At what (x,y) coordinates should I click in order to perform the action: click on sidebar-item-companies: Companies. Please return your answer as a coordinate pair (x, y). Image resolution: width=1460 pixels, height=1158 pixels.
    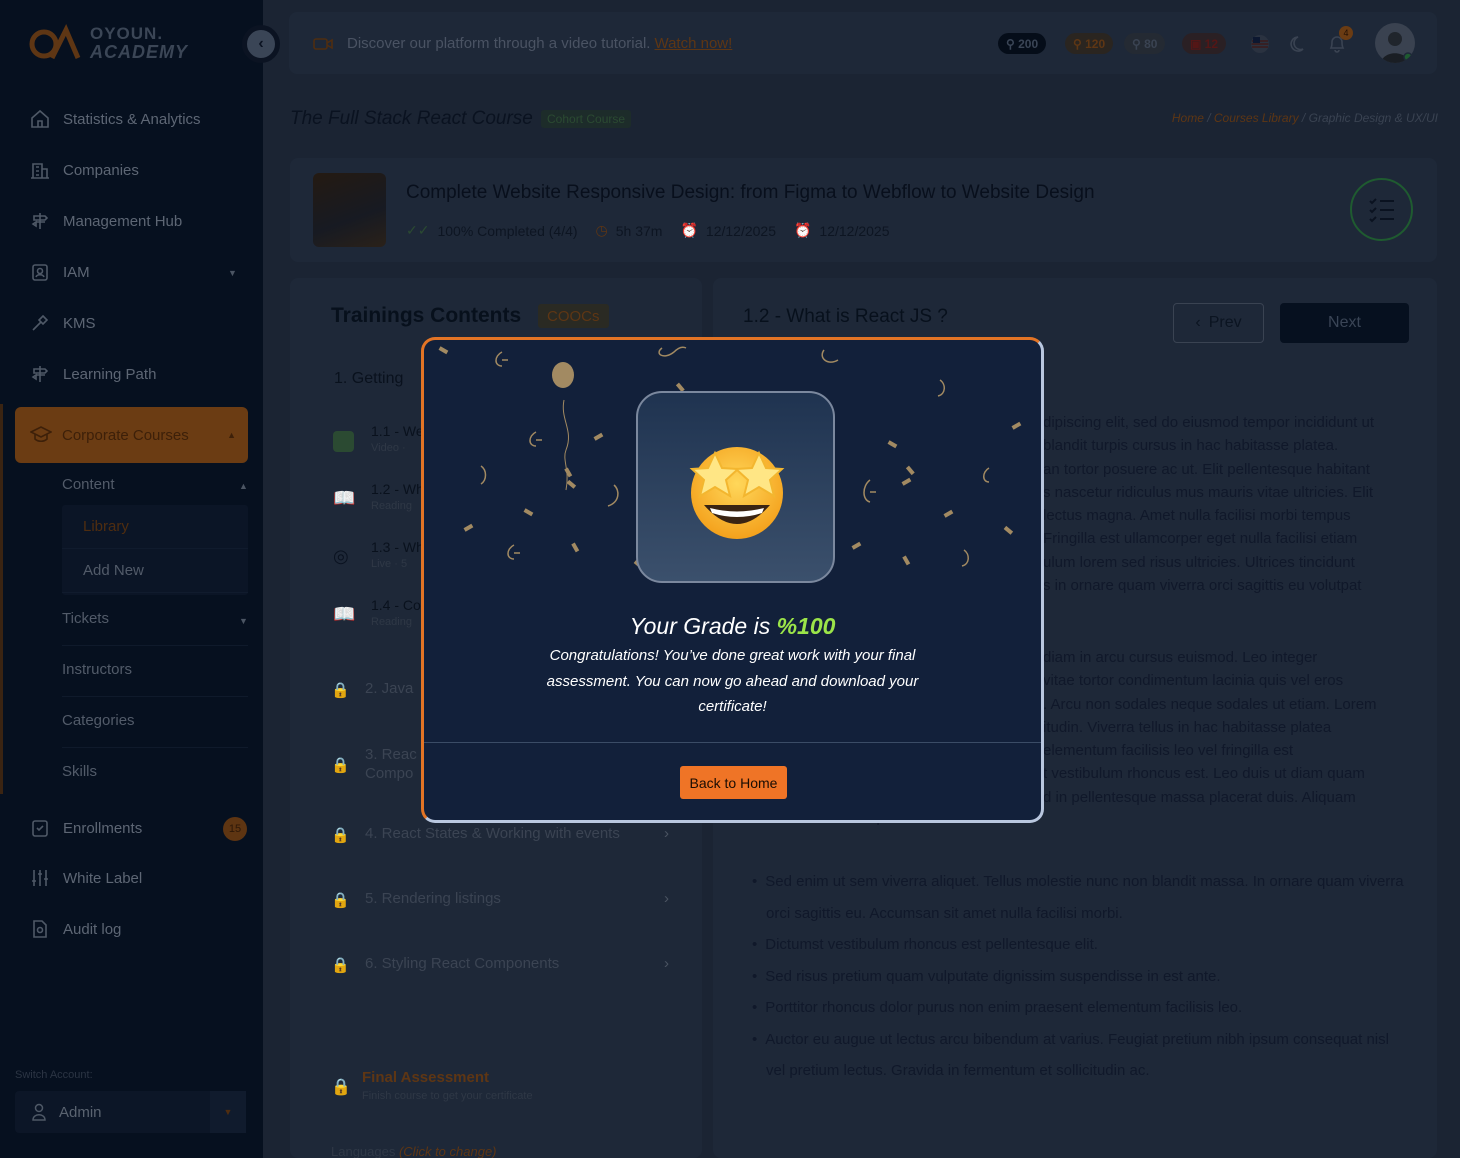
    Looking at the image, I should click on (84, 170).